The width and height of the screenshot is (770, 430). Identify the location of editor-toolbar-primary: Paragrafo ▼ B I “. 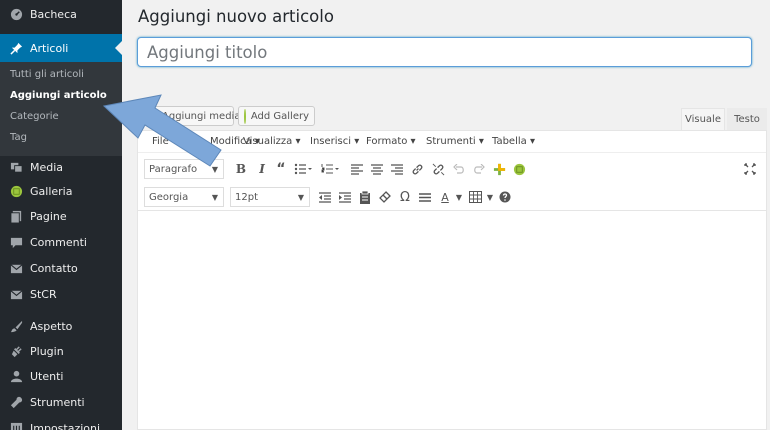
(452, 169).